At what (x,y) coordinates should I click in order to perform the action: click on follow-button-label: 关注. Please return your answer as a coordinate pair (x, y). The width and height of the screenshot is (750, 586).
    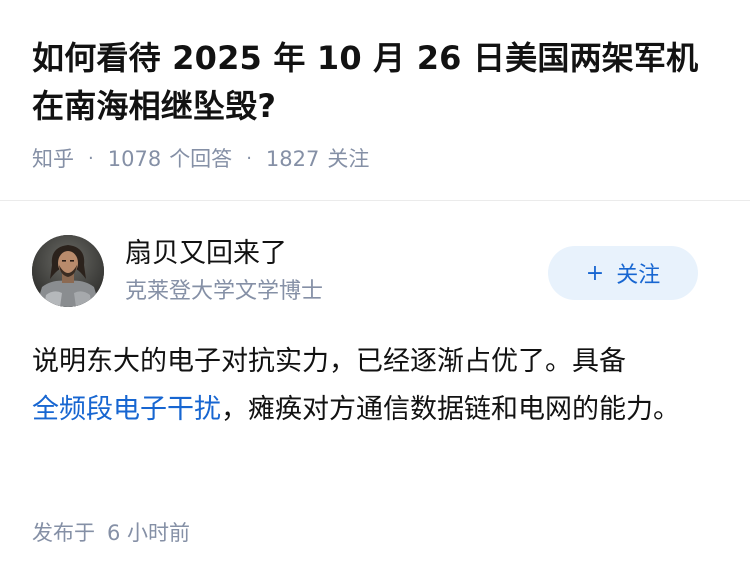
    Looking at the image, I should click on (638, 275).